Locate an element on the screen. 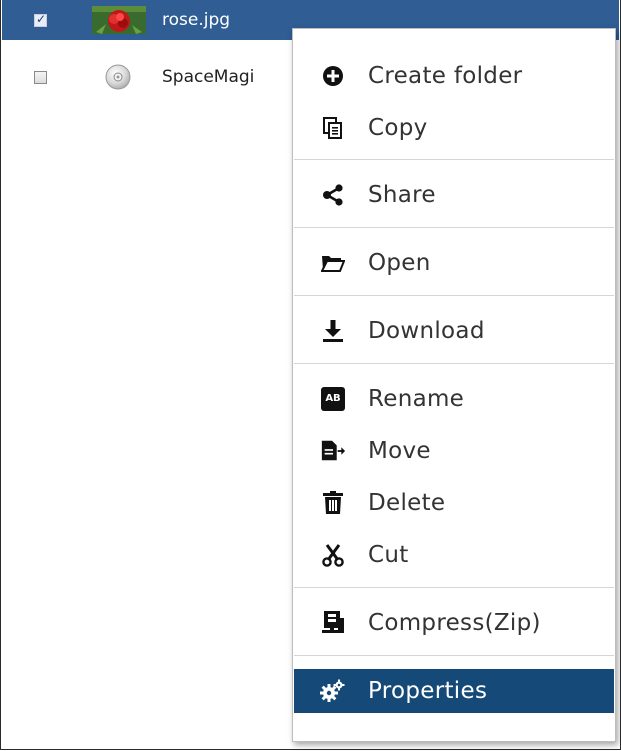  menu-item-open: Open is located at coordinates (454, 263).